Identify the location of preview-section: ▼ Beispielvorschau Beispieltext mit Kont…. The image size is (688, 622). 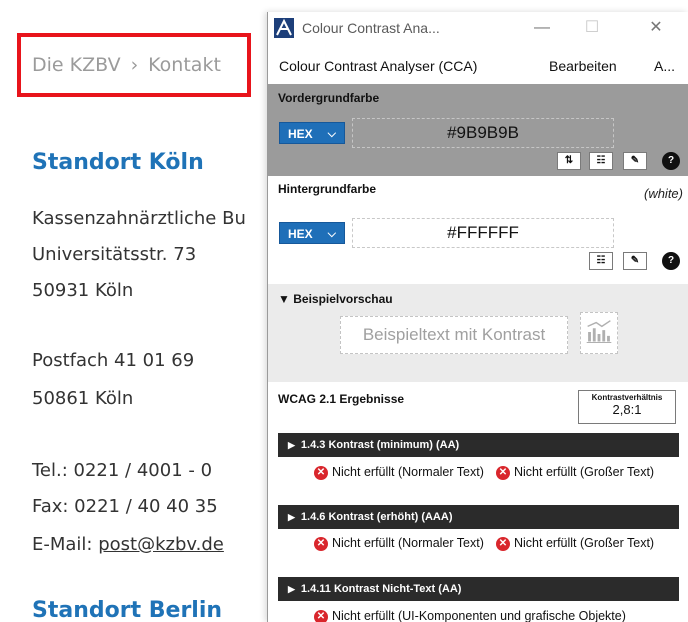
(478, 333).